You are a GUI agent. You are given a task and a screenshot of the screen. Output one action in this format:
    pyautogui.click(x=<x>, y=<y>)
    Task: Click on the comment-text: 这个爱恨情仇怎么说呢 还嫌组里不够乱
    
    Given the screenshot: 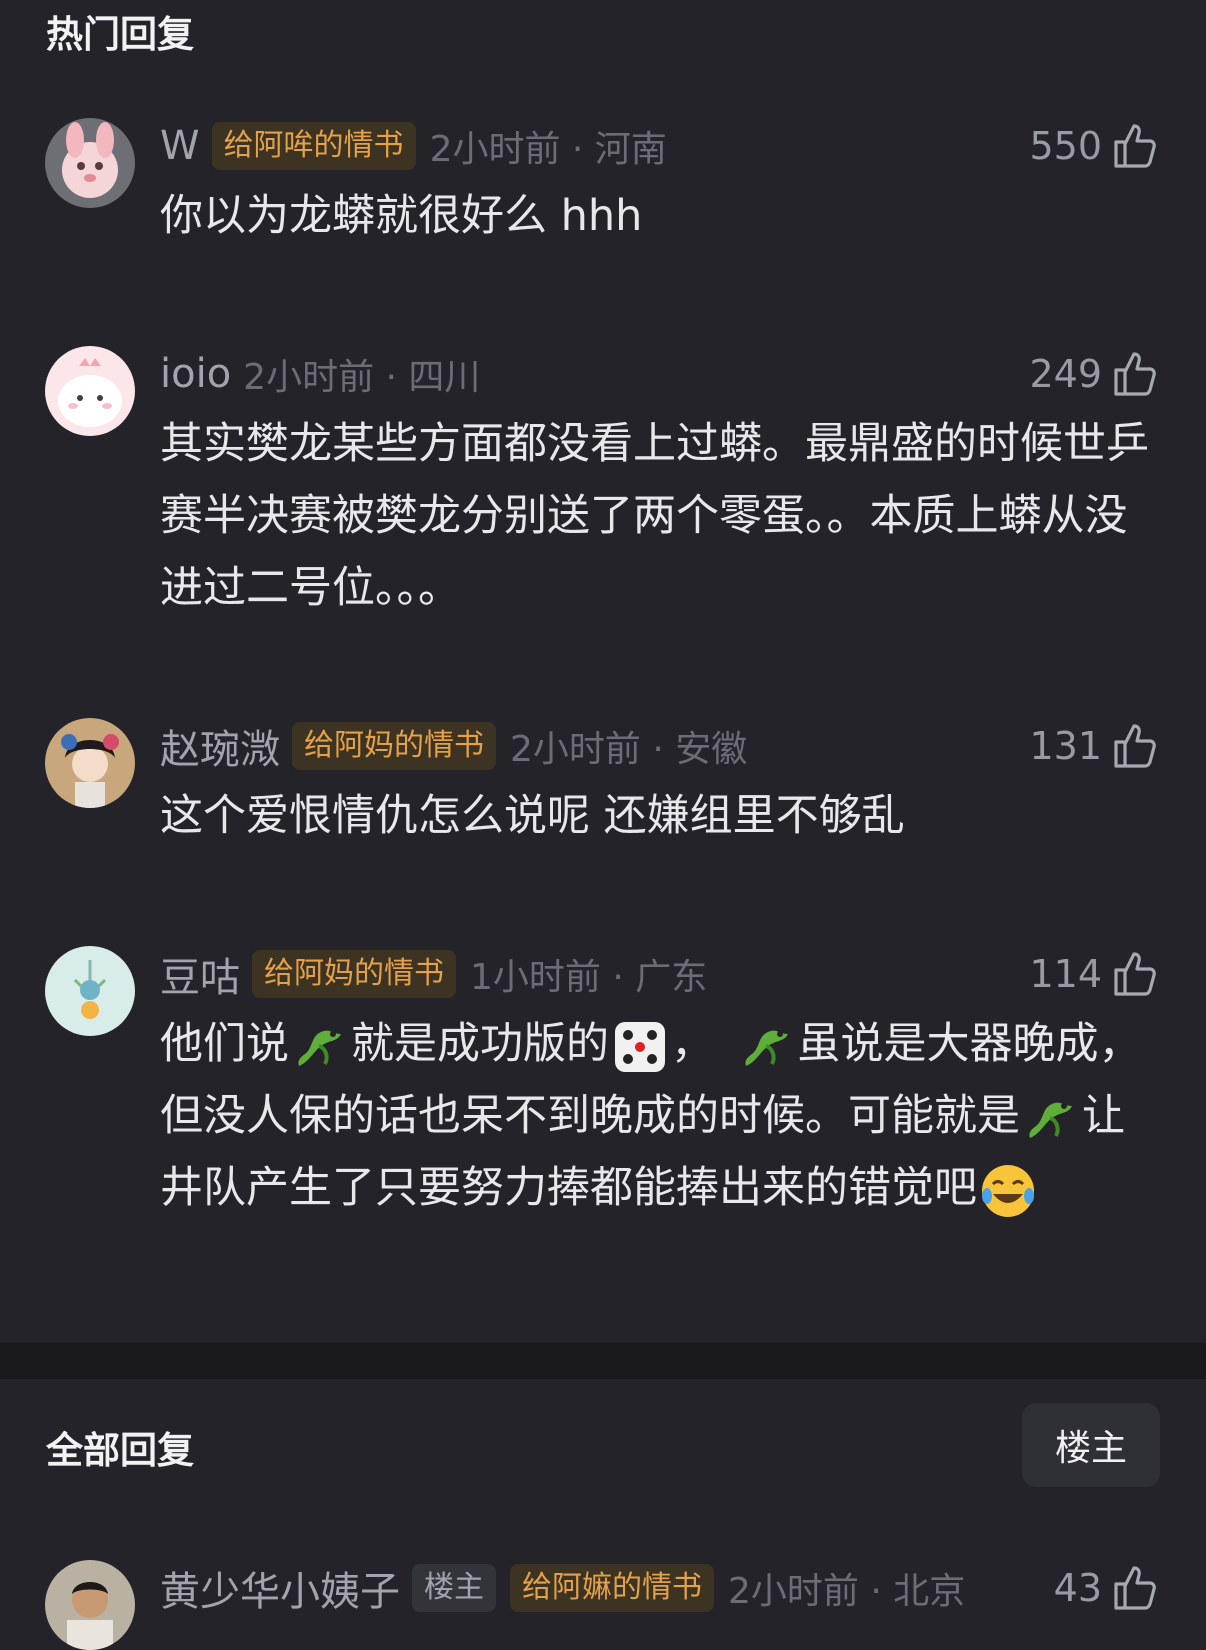 What is the action you would take?
    pyautogui.click(x=532, y=816)
    